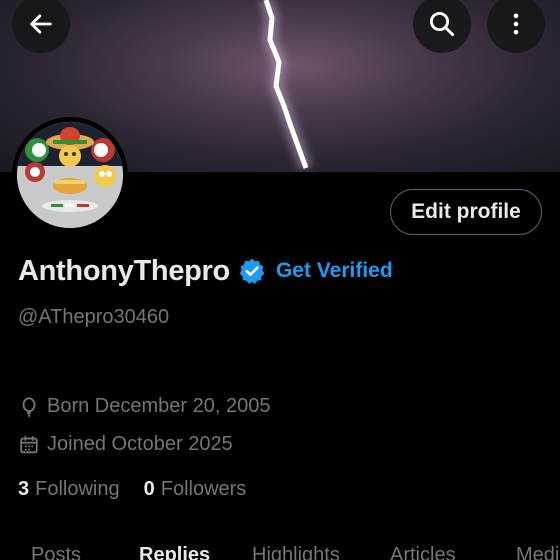  Describe the element at coordinates (516, 24) in the screenshot. I see `more-vertical-icon` at that location.